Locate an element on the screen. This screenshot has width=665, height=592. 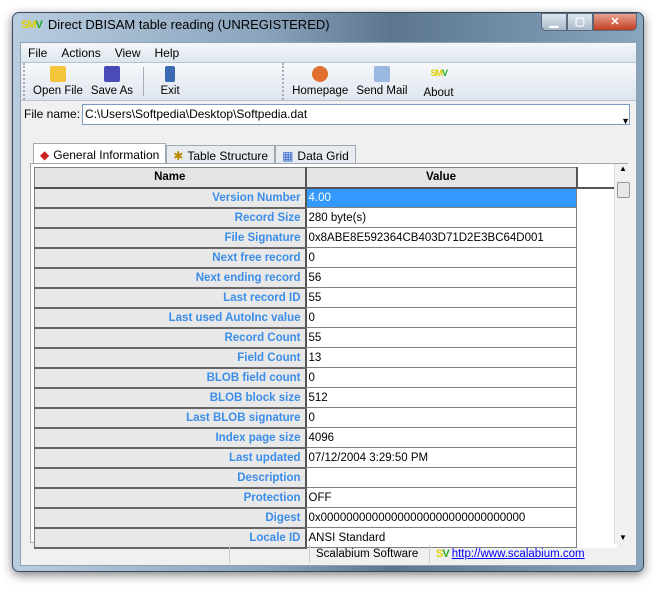
table-row: BLOB field count 0 is located at coordinates (325, 378).